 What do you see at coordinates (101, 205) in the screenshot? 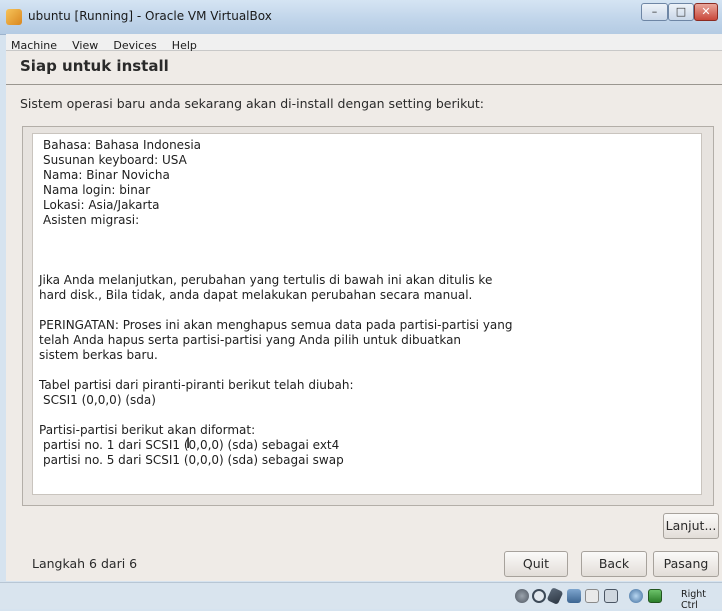
I see `summary-location: Lokasi: Asia/Jakarta` at bounding box center [101, 205].